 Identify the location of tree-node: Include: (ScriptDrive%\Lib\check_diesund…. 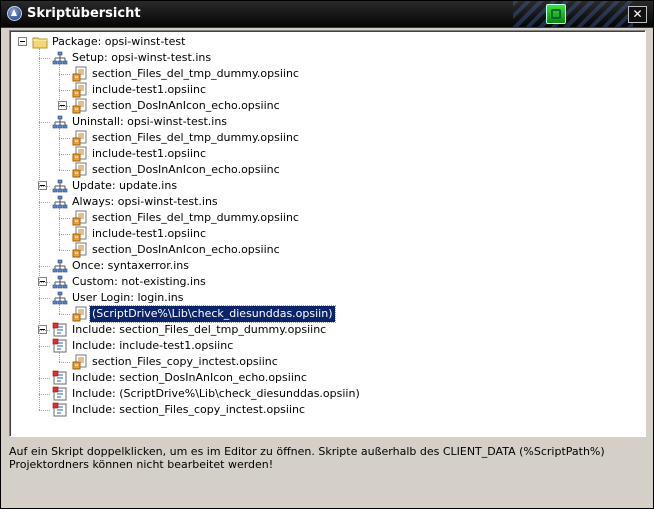
(325, 394).